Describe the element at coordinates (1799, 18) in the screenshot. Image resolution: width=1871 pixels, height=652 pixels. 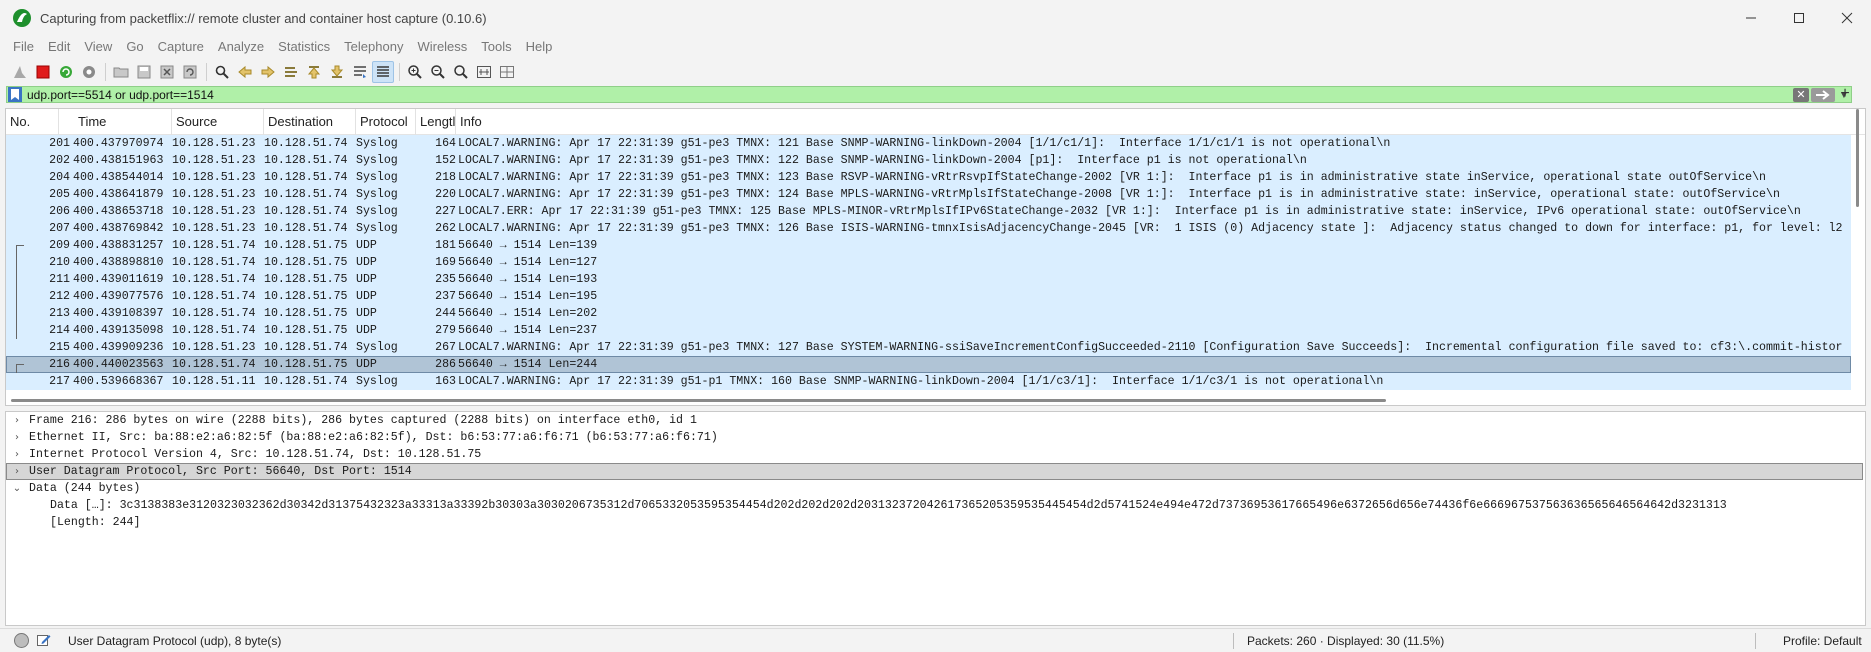
I see `maximize-icon` at that location.